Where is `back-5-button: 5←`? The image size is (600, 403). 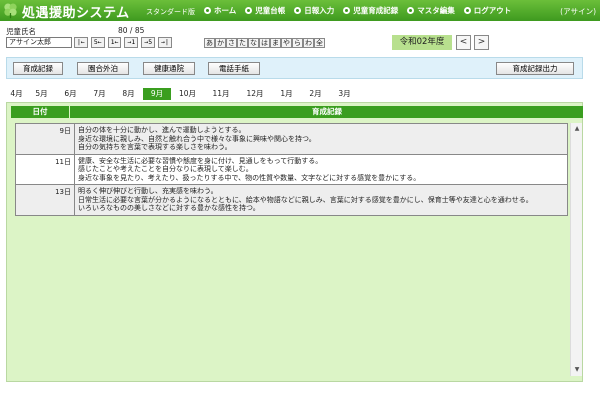
back-5-button: 5← is located at coordinates (97, 42).